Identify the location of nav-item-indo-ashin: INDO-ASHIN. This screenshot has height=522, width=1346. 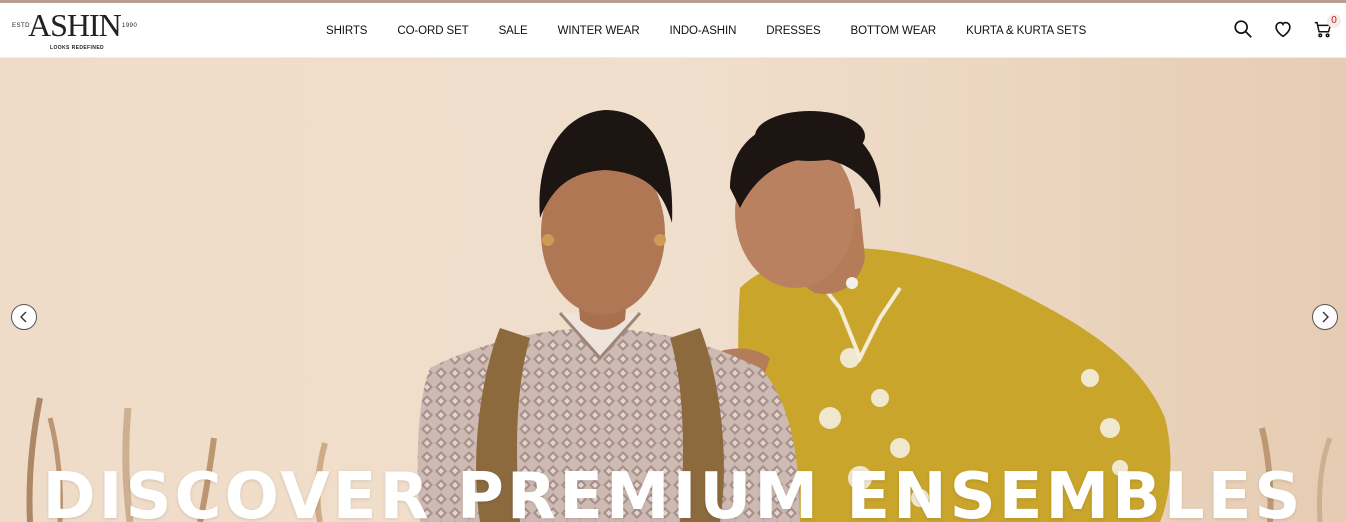
(703, 31).